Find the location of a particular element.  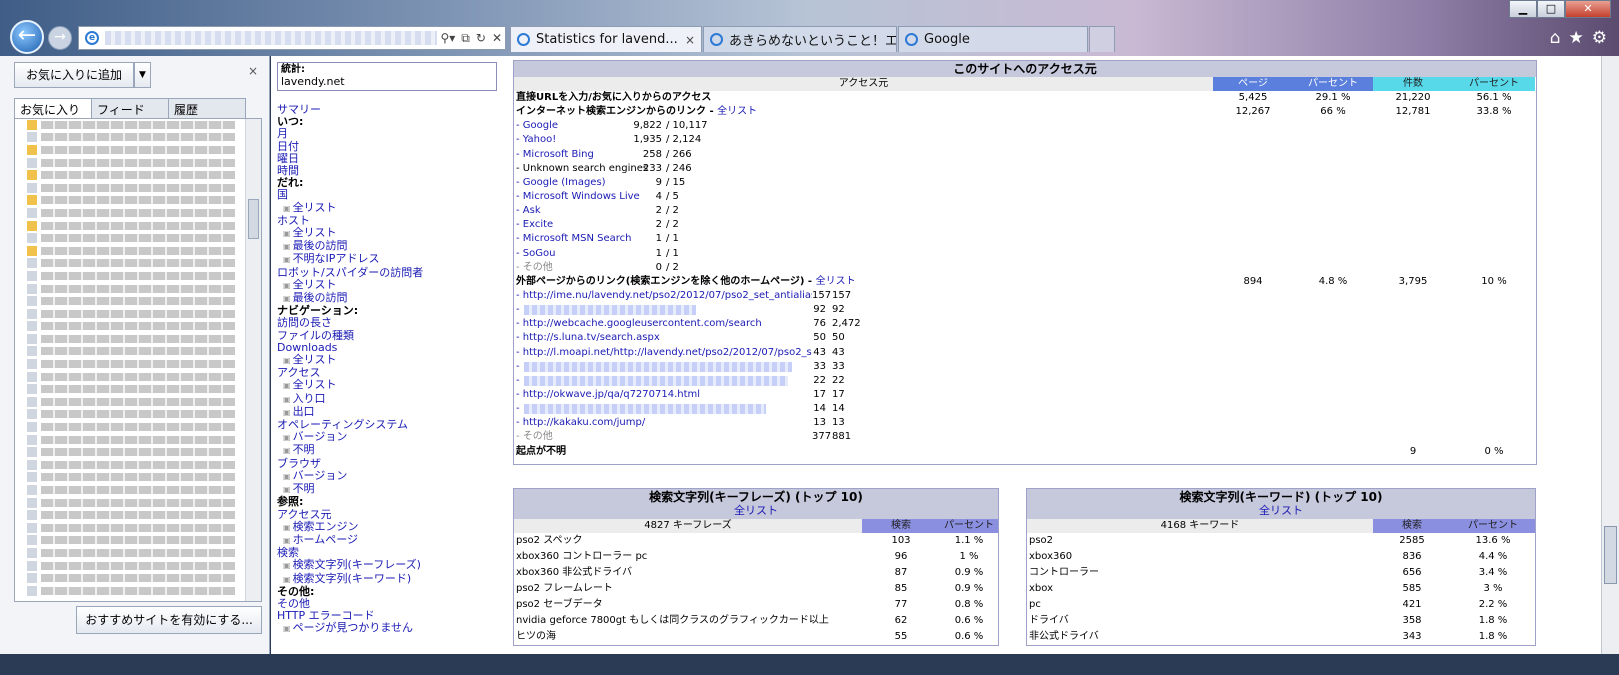

referrer-url-link: - http://okwave.jp/qa/q7270714.html is located at coordinates (664, 395).